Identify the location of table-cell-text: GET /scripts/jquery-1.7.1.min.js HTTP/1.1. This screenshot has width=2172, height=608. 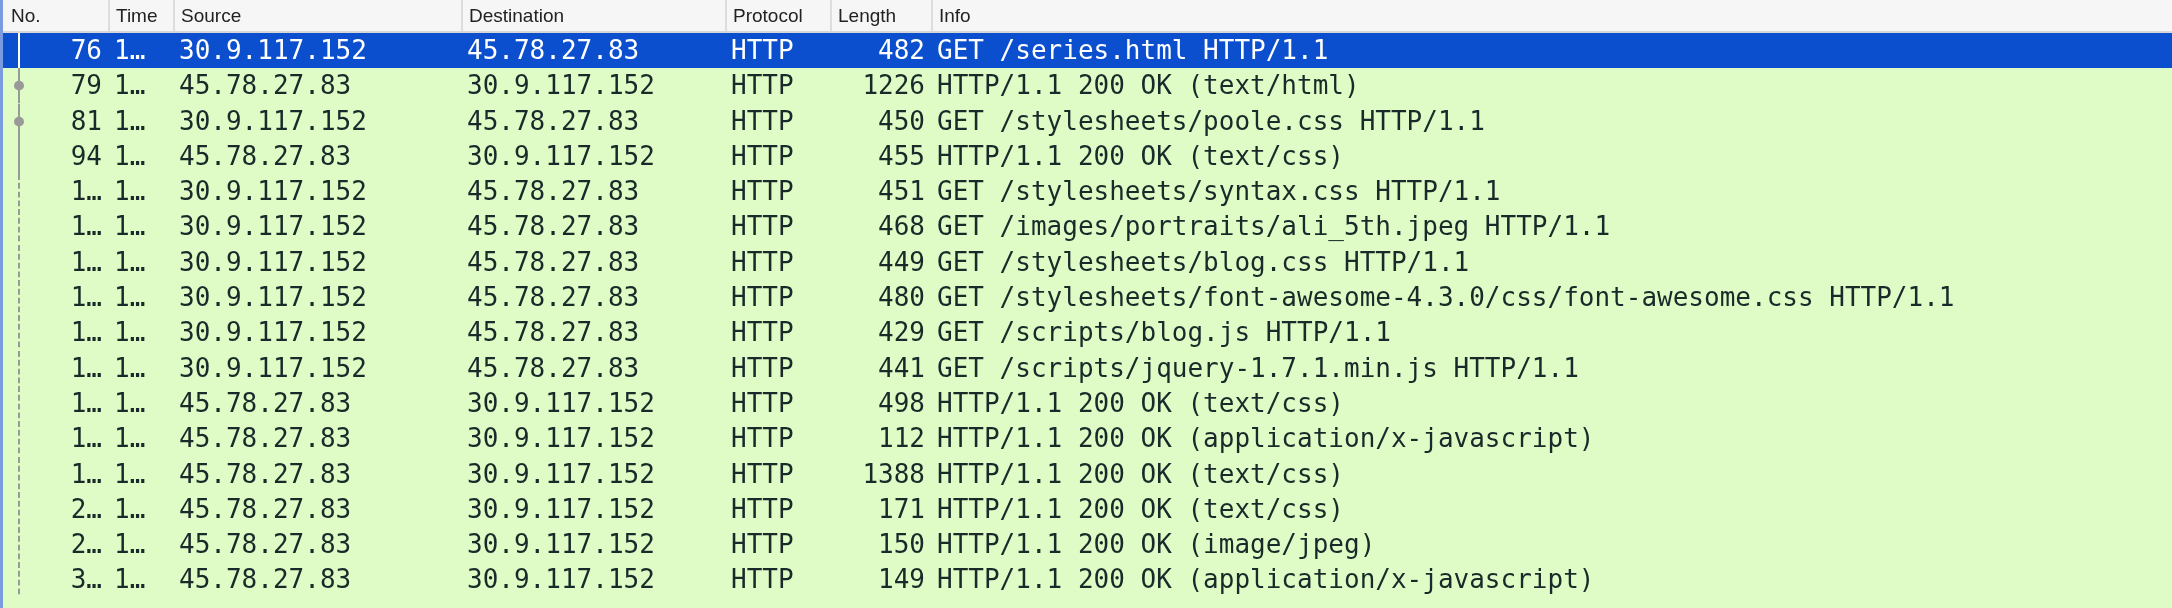
(1258, 368).